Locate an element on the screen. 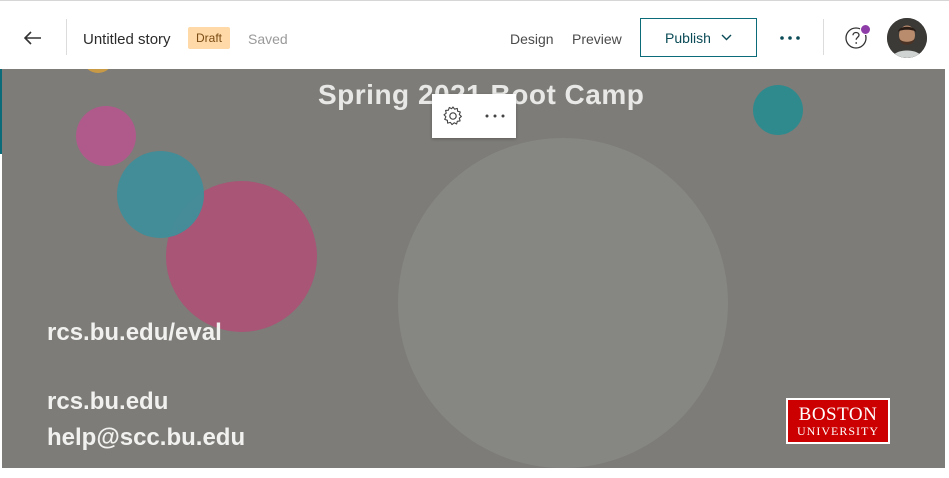 The width and height of the screenshot is (949, 478). site-text: rcs.bu.edu is located at coordinates (108, 401).